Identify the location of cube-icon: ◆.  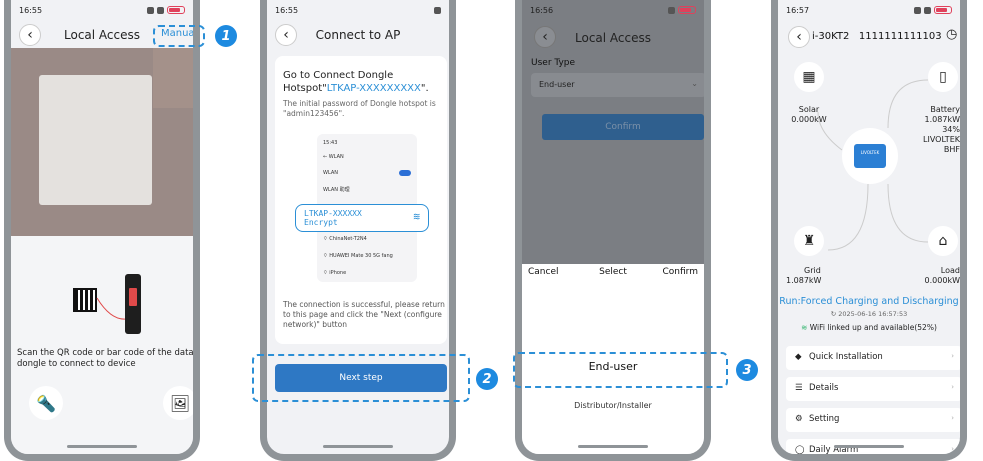
(798, 357).